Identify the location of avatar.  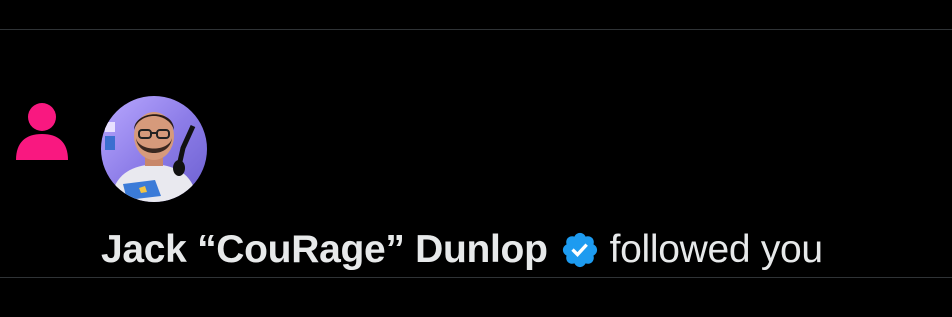
(154, 149).